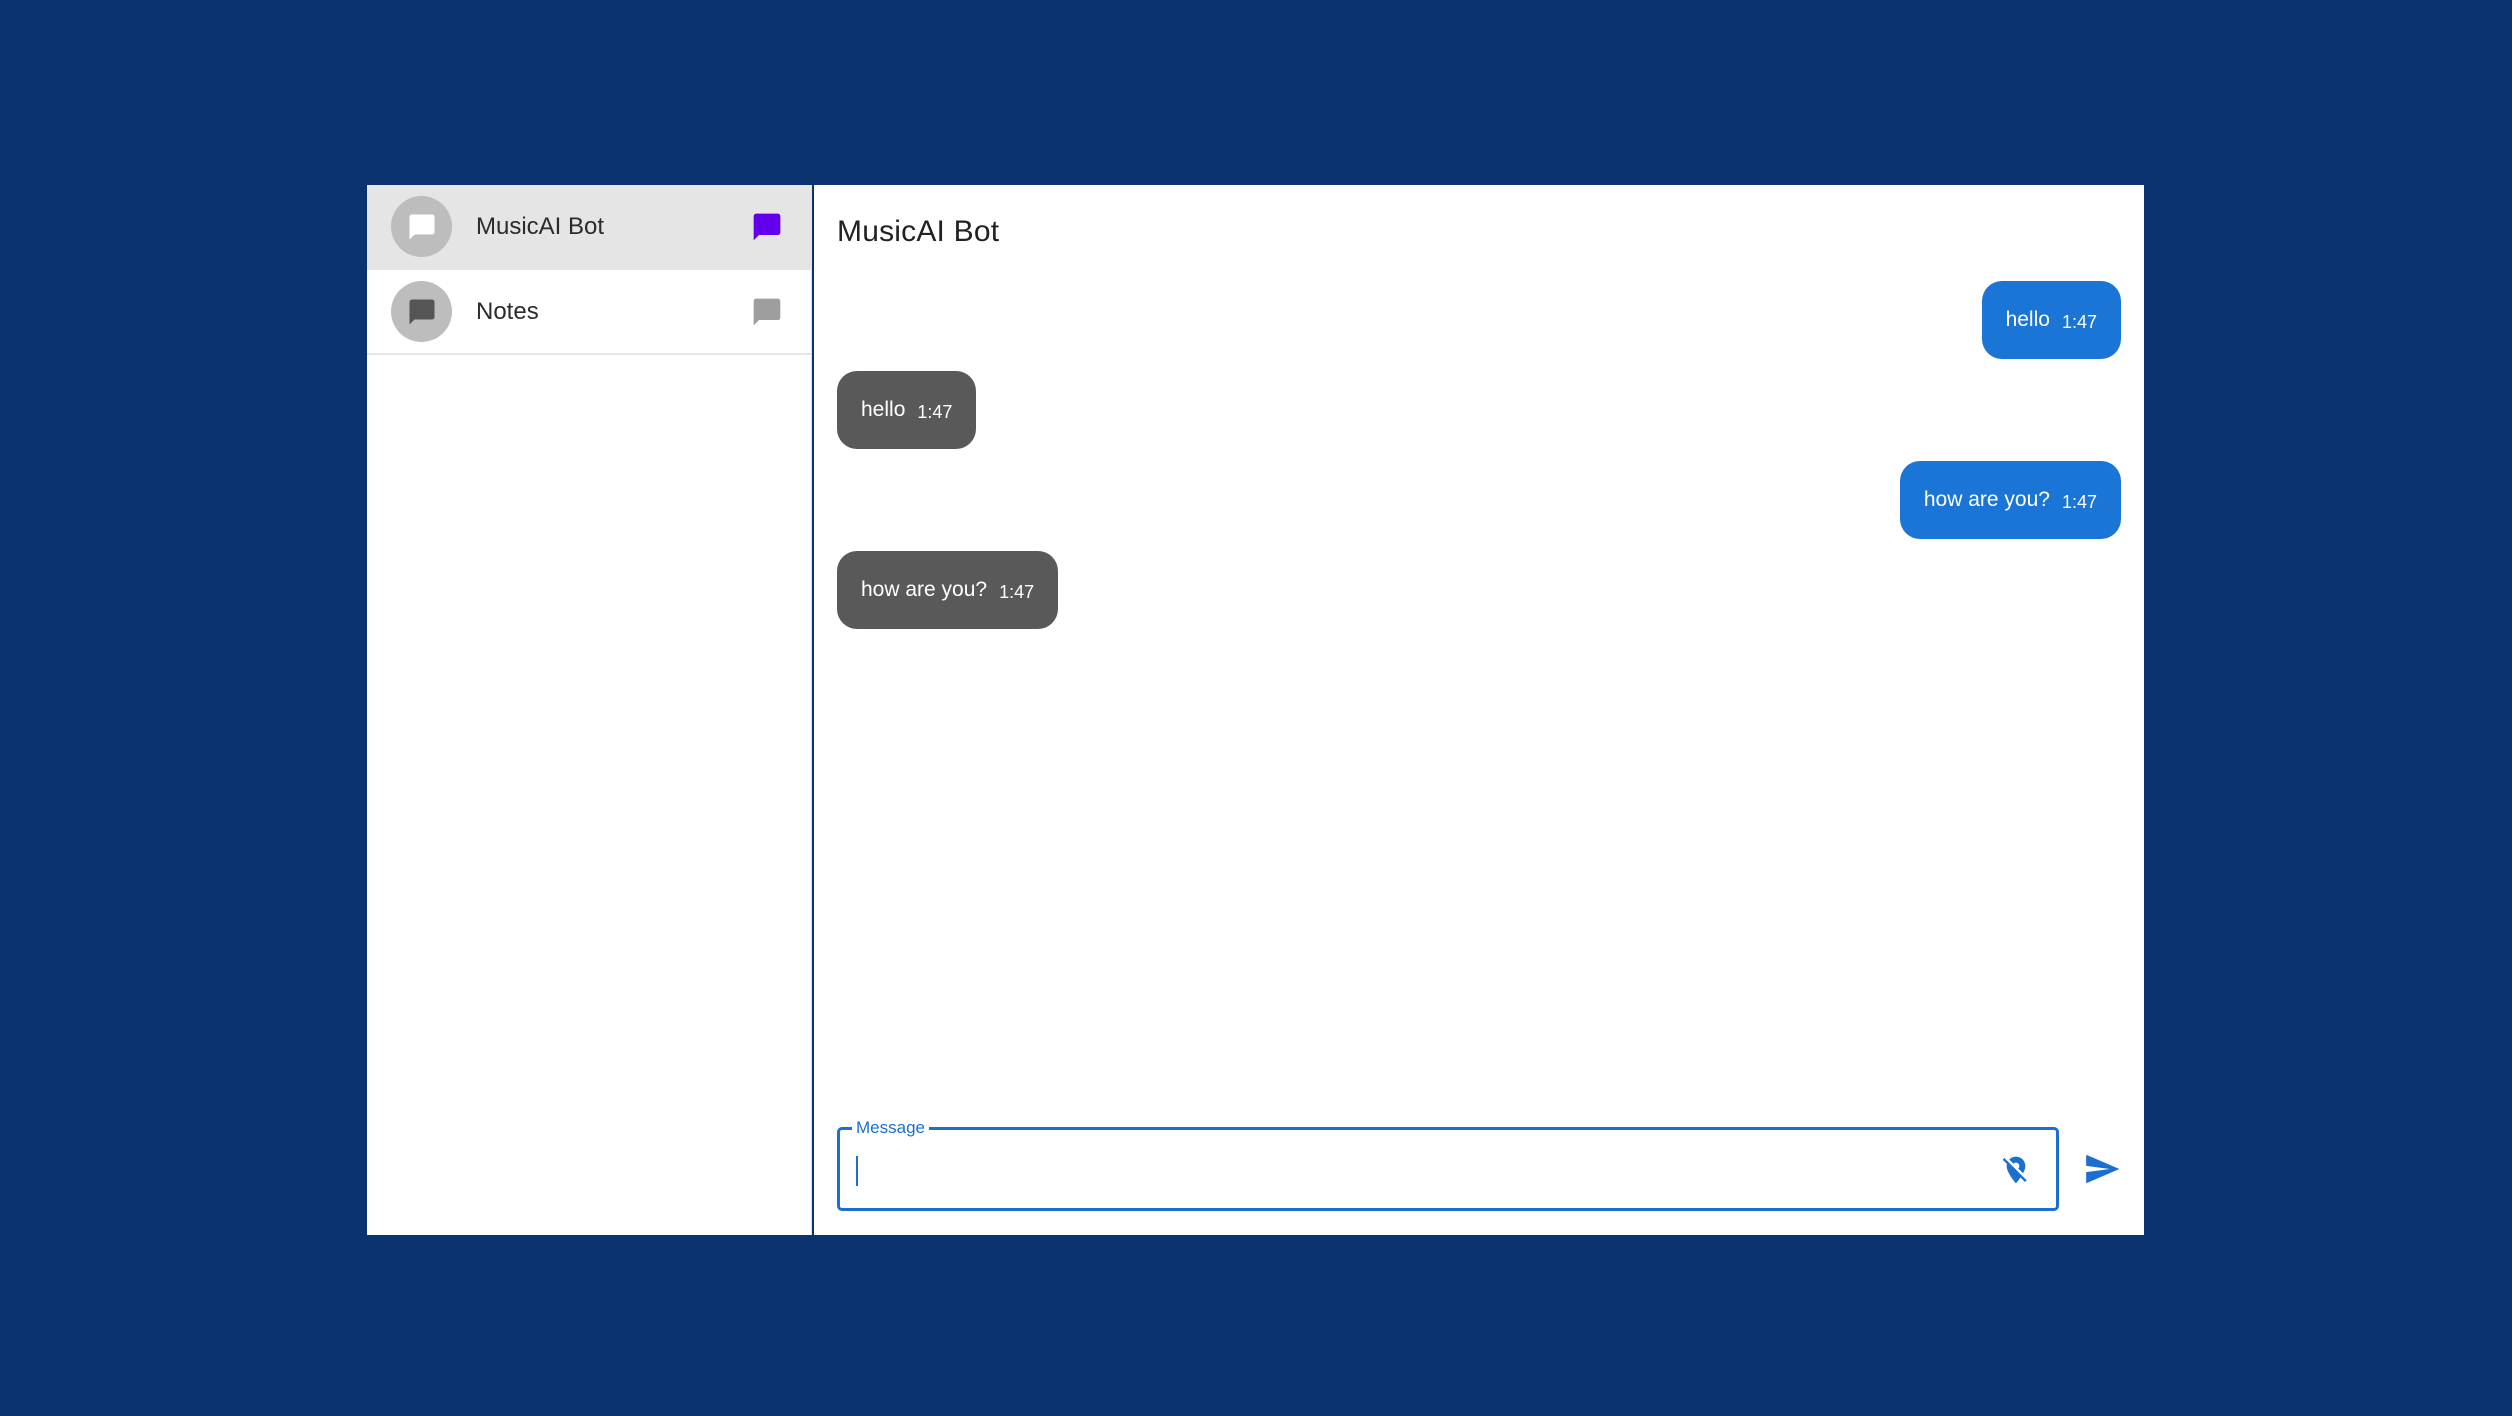  I want to click on message-composer: Message, so click(1479, 1164).